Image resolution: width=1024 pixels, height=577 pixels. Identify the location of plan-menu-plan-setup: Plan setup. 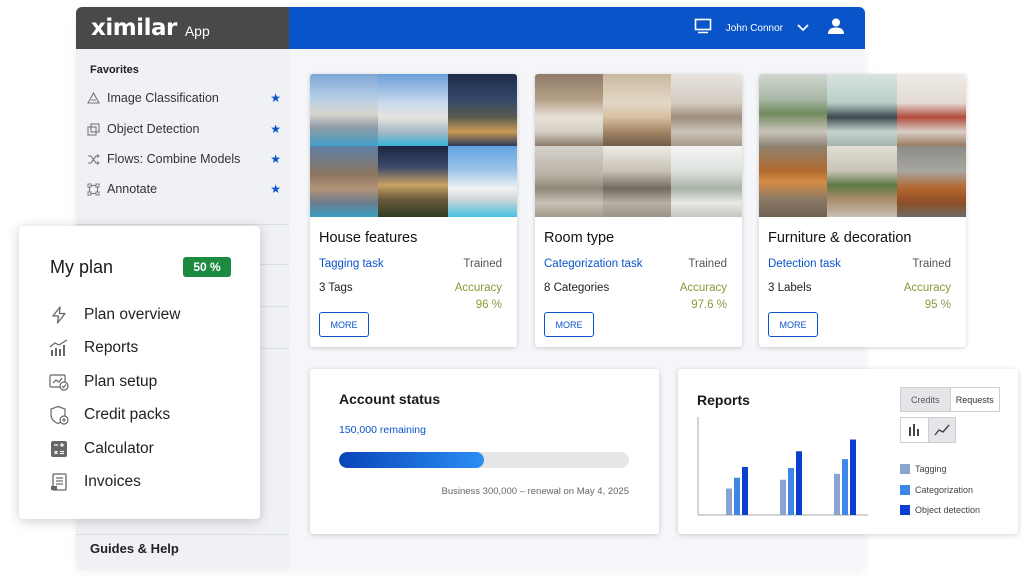
(149, 382).